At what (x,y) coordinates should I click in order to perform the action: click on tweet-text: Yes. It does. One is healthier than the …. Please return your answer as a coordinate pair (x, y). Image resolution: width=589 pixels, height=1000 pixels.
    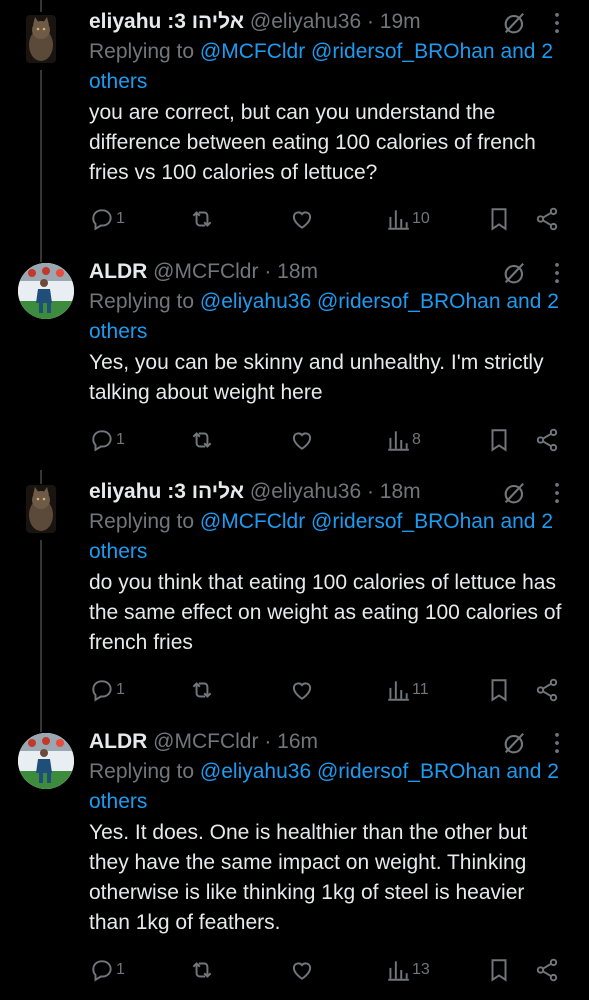
    Looking at the image, I should click on (308, 877).